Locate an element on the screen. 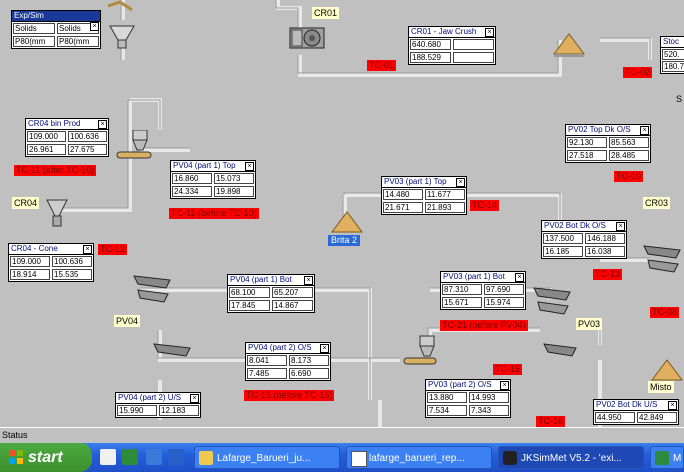  status-text: Status is located at coordinates (15, 435).